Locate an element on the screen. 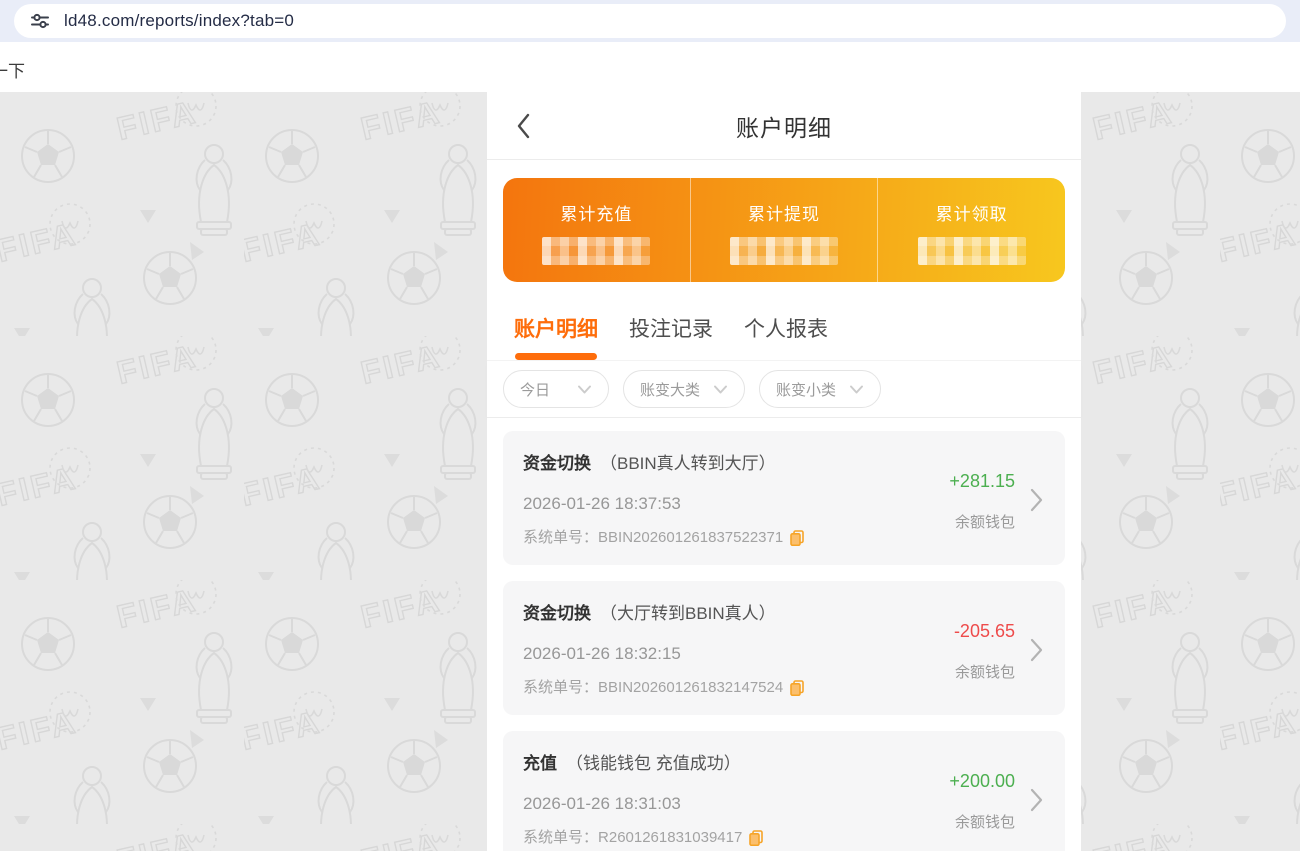 The height and width of the screenshot is (851, 1300). tune-icon is located at coordinates (40, 21).